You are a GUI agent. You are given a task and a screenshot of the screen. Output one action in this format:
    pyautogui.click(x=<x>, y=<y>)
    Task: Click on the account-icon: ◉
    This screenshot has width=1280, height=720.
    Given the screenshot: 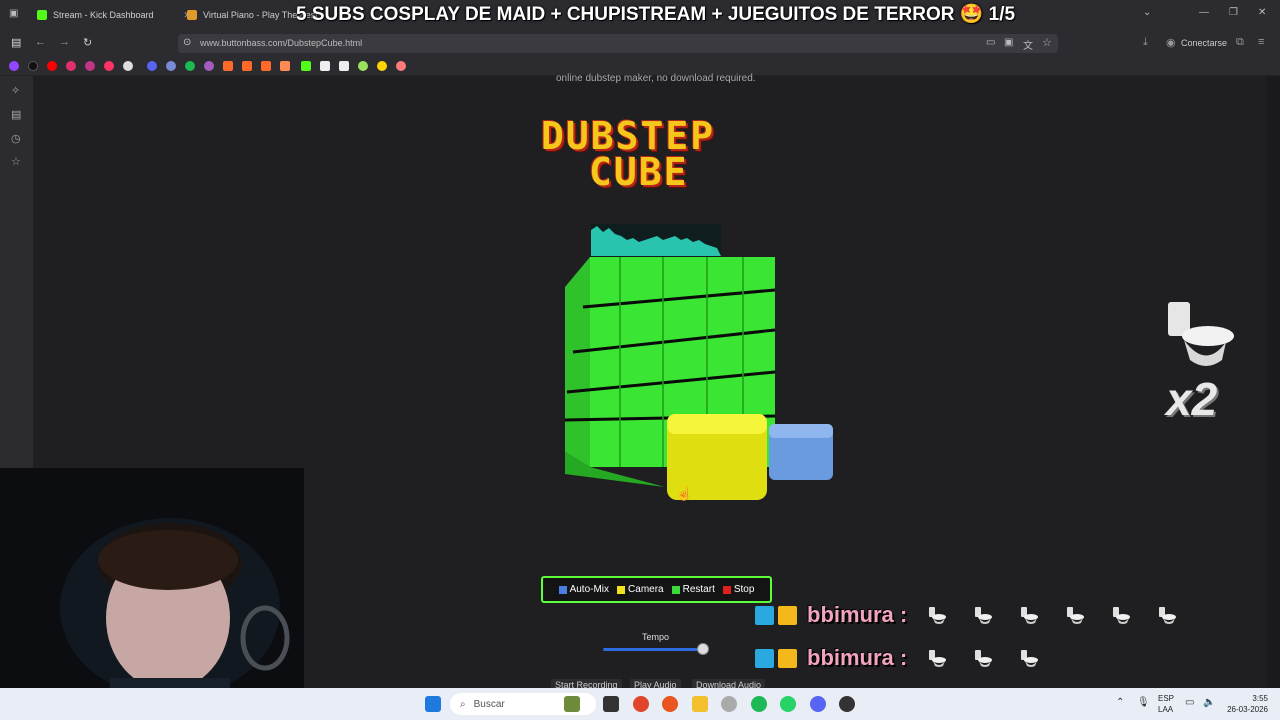 What is the action you would take?
    pyautogui.click(x=1171, y=42)
    